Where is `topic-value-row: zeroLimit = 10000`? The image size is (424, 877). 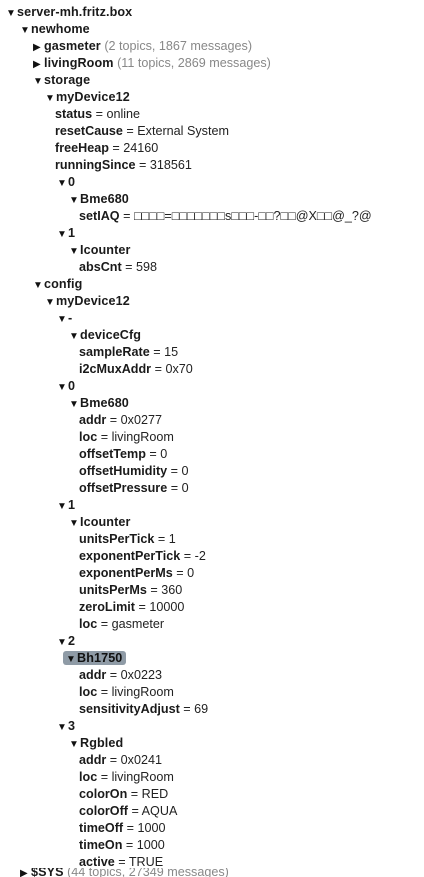 topic-value-row: zeroLimit = 10000 is located at coordinates (131, 607).